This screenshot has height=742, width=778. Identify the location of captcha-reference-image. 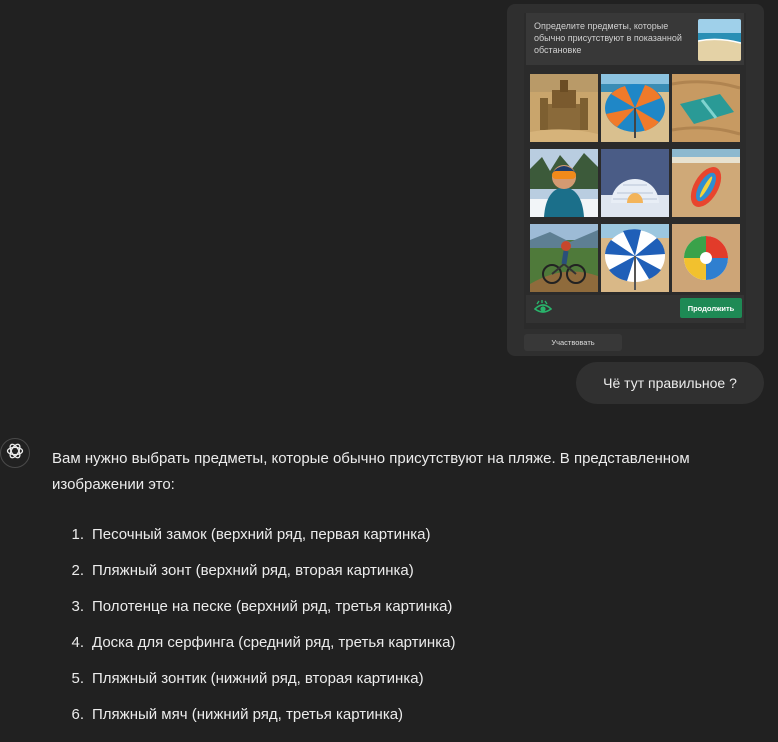
(719, 40).